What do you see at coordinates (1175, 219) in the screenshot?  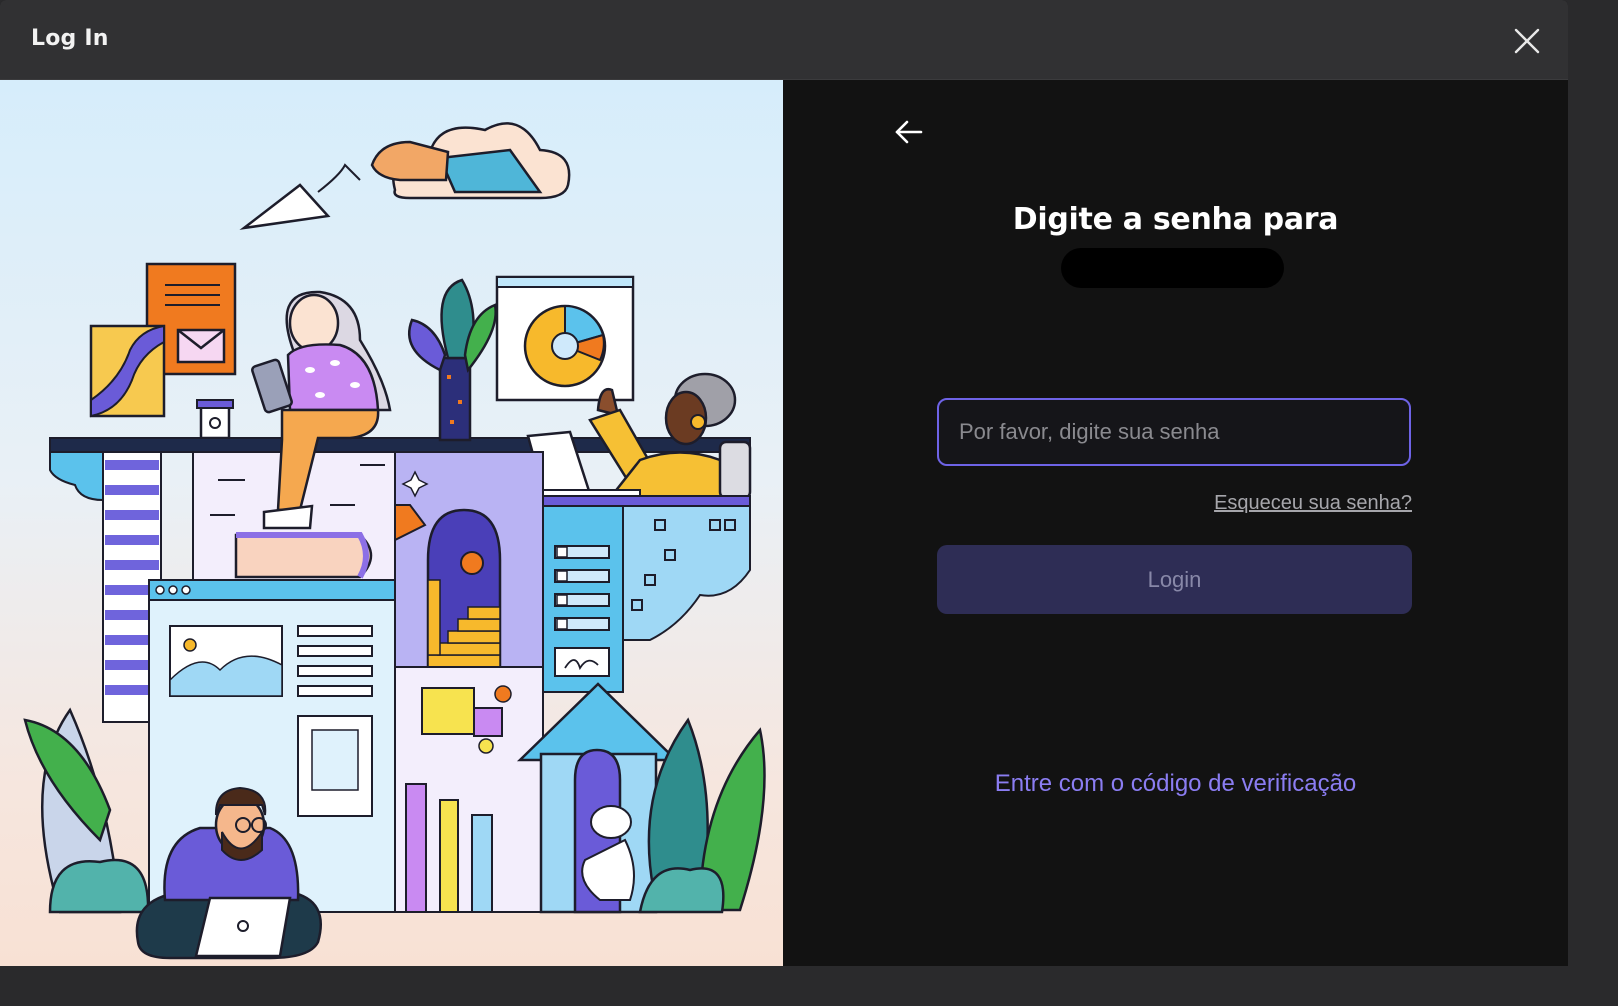 I see `page-title: Digite a senha para` at bounding box center [1175, 219].